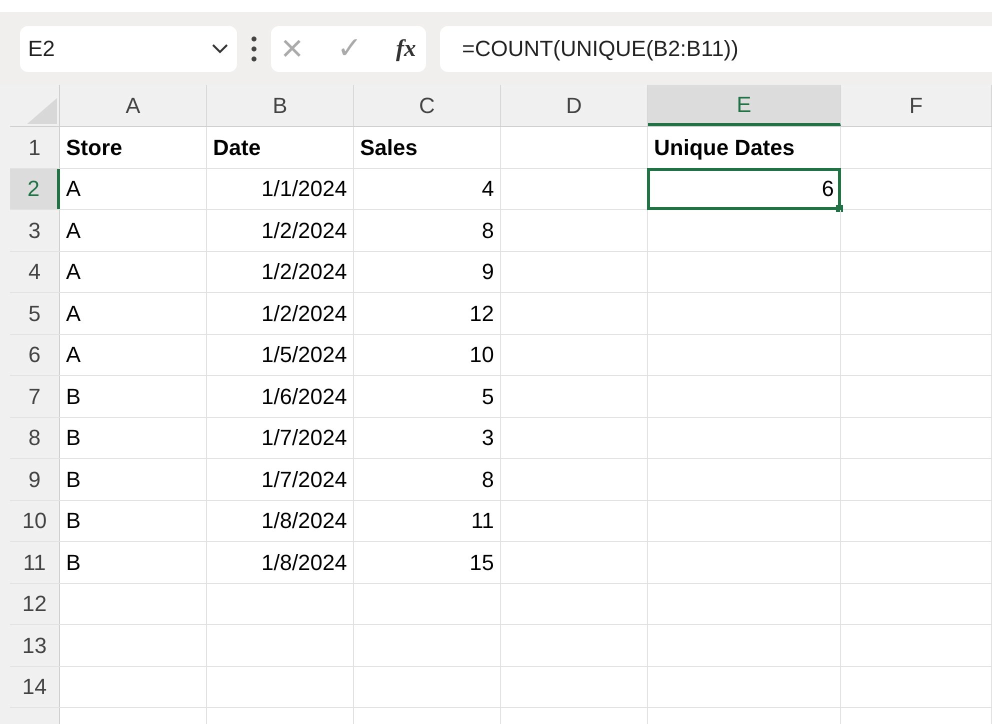 The width and height of the screenshot is (992, 724). I want to click on column-header: A, so click(133, 105).